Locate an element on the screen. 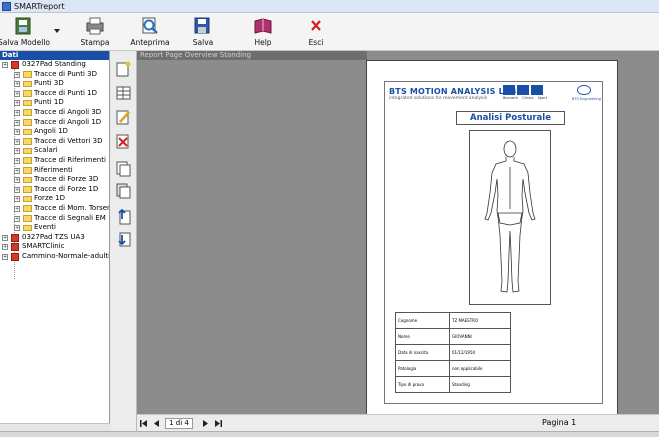 The width and height of the screenshot is (659, 437). biomech-icon is located at coordinates (509, 90).